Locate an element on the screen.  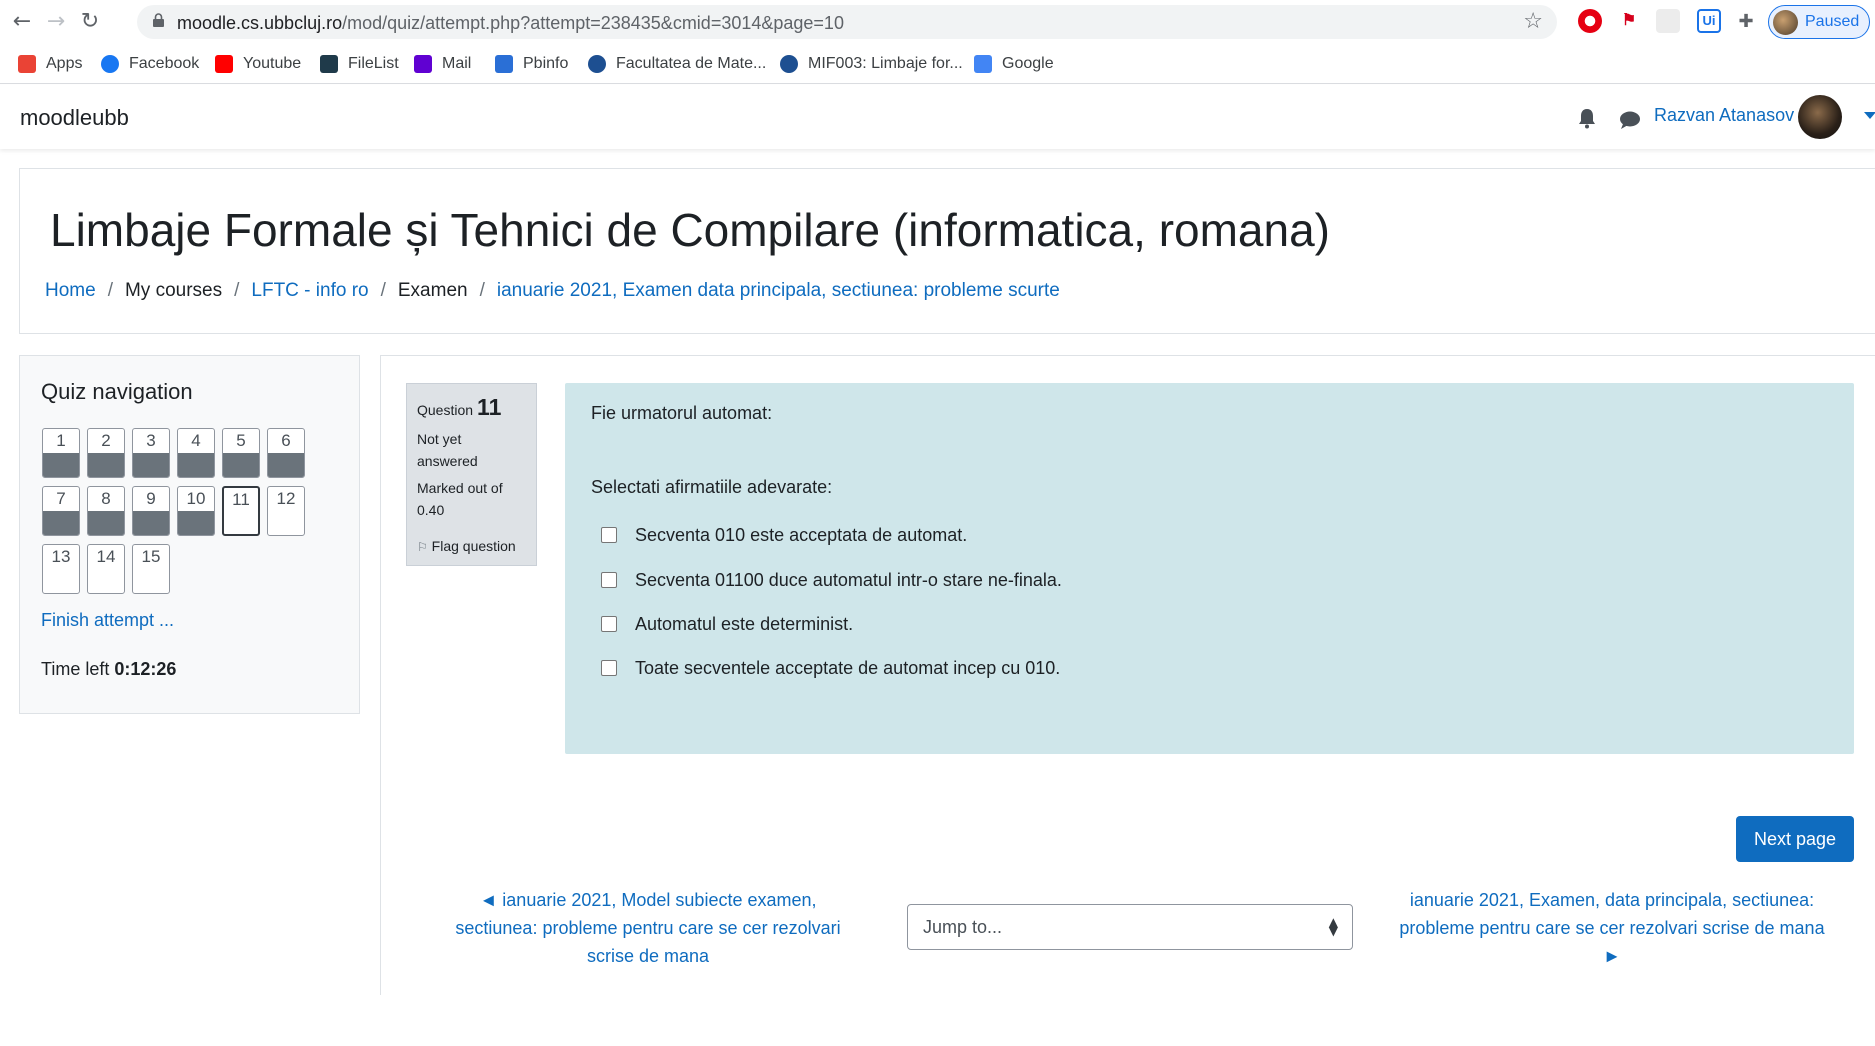
question-state: Not yet answered Marked out of 0.40 is located at coordinates (460, 474).